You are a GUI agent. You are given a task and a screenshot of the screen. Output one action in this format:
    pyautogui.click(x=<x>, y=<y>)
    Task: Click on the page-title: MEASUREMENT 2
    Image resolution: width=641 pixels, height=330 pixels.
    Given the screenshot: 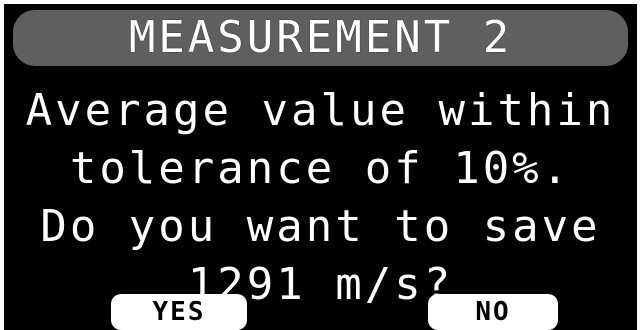 What is the action you would take?
    pyautogui.click(x=320, y=37)
    